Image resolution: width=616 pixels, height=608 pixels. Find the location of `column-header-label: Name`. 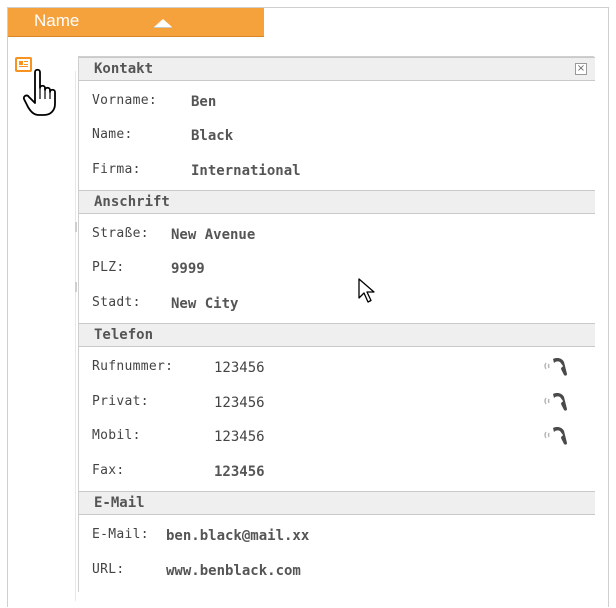

column-header-label: Name is located at coordinates (57, 20).